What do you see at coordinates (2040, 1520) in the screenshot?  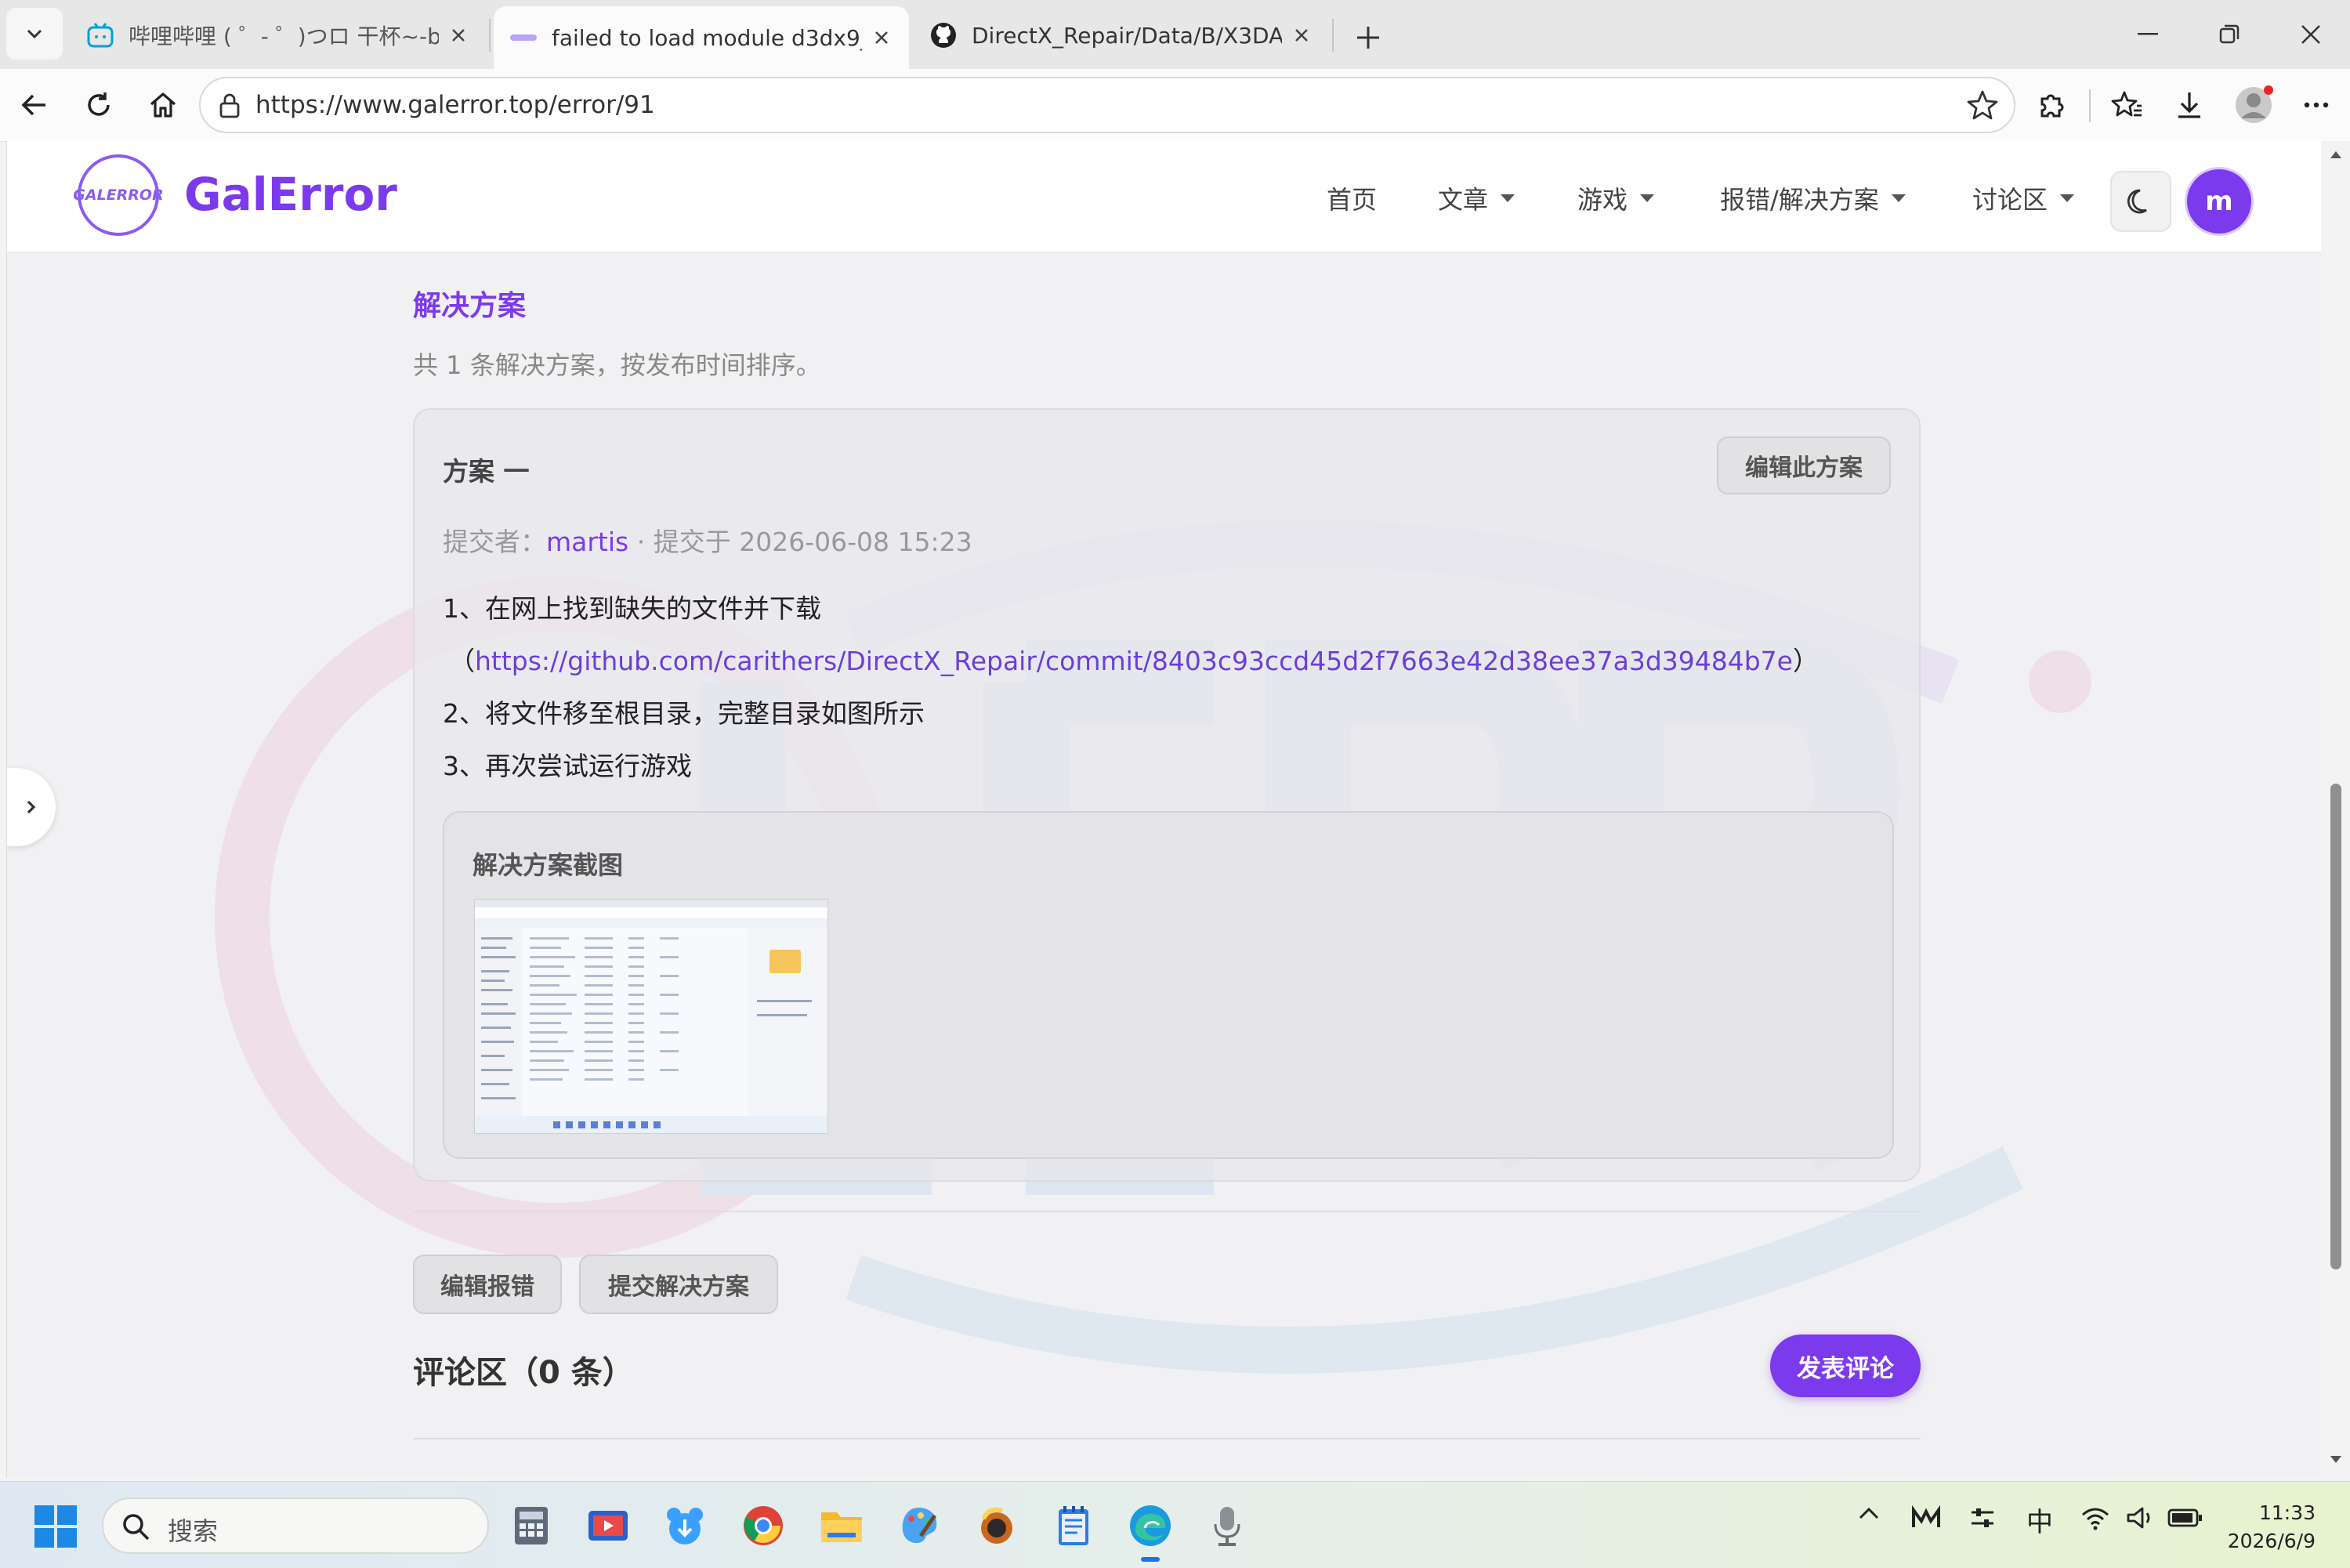 I see `ime-indicator: 中` at bounding box center [2040, 1520].